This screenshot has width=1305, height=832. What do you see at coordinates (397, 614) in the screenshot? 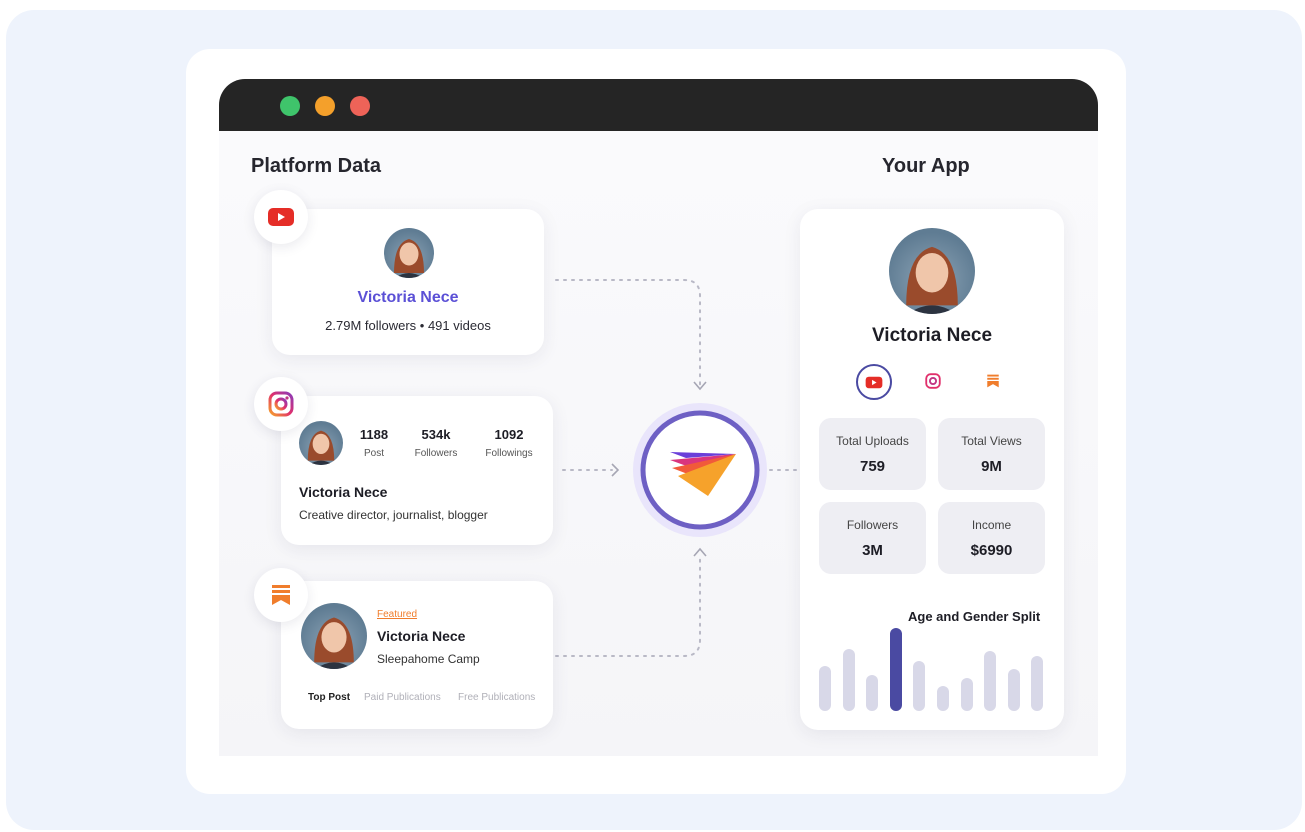
I see `featured-tag: Featured` at bounding box center [397, 614].